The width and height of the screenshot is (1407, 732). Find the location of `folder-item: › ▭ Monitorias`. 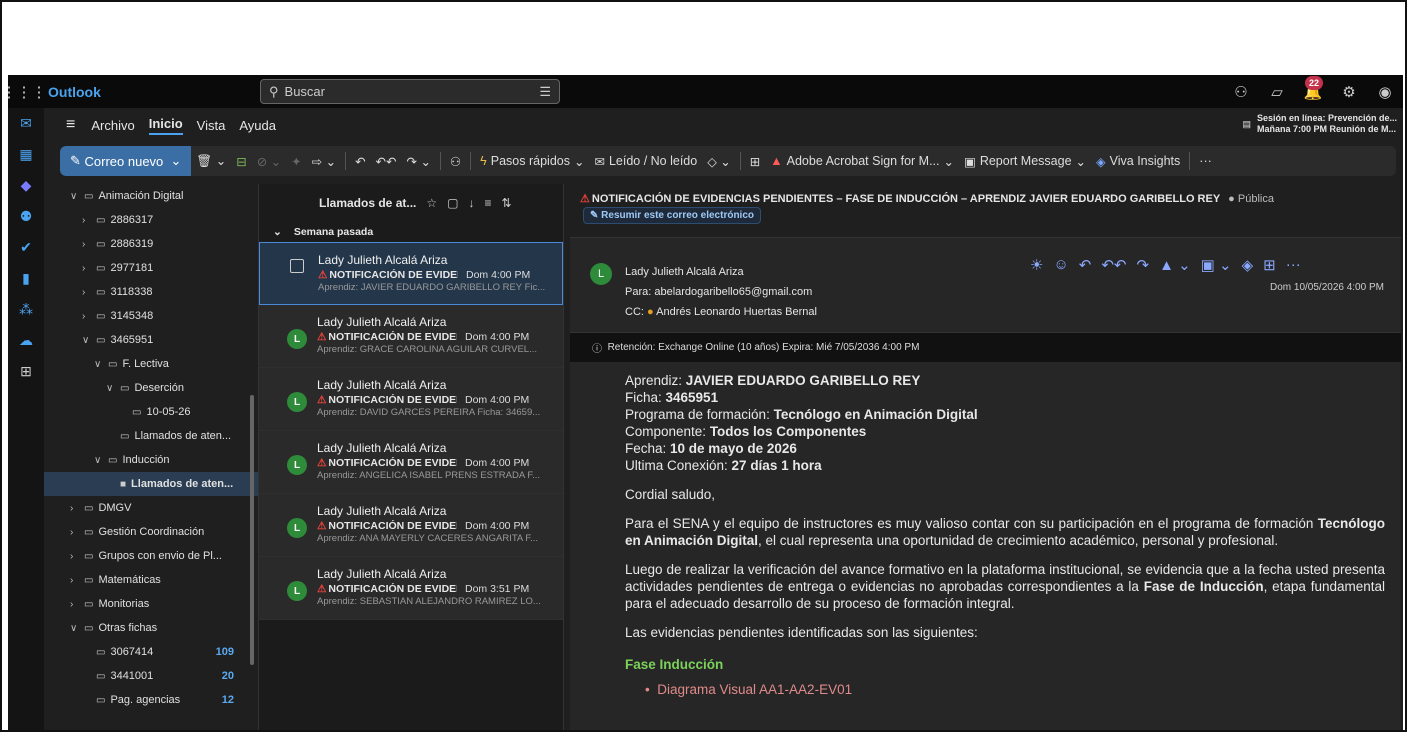

folder-item: › ▭ Monitorias is located at coordinates (151, 604).